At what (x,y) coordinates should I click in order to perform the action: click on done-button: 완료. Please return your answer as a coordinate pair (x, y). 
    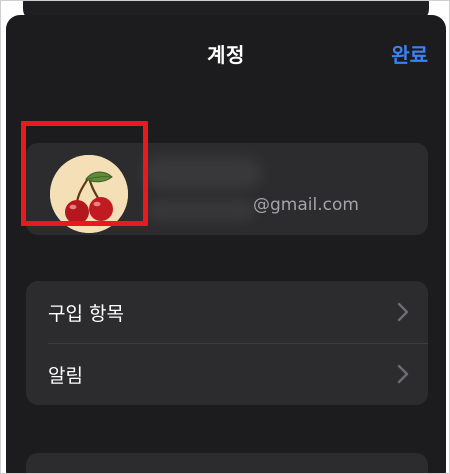
    Looking at the image, I should click on (409, 53).